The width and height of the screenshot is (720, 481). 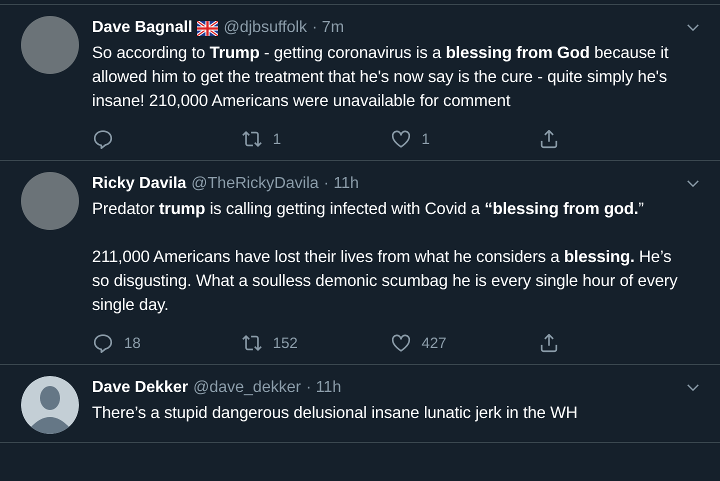 I want to click on author-name: Dave Bagnall, so click(x=142, y=28).